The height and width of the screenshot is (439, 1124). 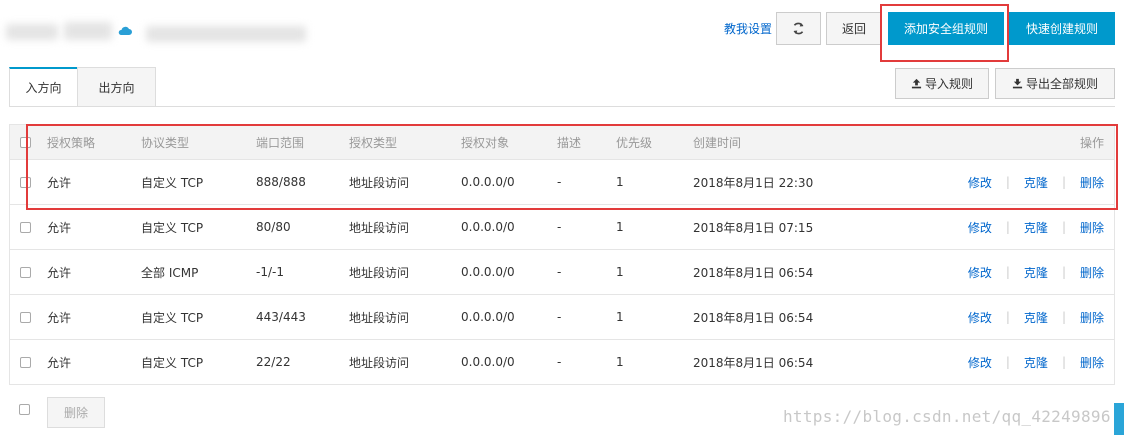 I want to click on cell-created-time: 2018年8月1日 07:15, so click(x=753, y=227).